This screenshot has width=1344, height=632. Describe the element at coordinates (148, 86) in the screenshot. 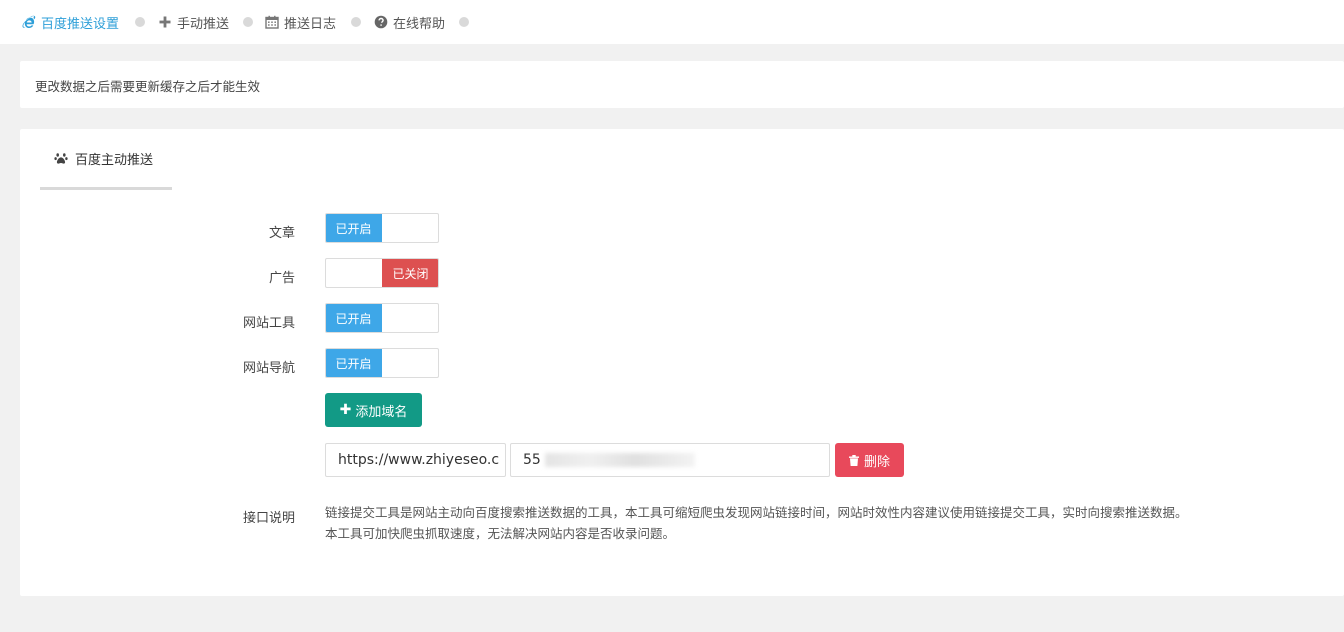

I see `notice-text: 更改数据之后需要更新缓存之后才能生效` at that location.